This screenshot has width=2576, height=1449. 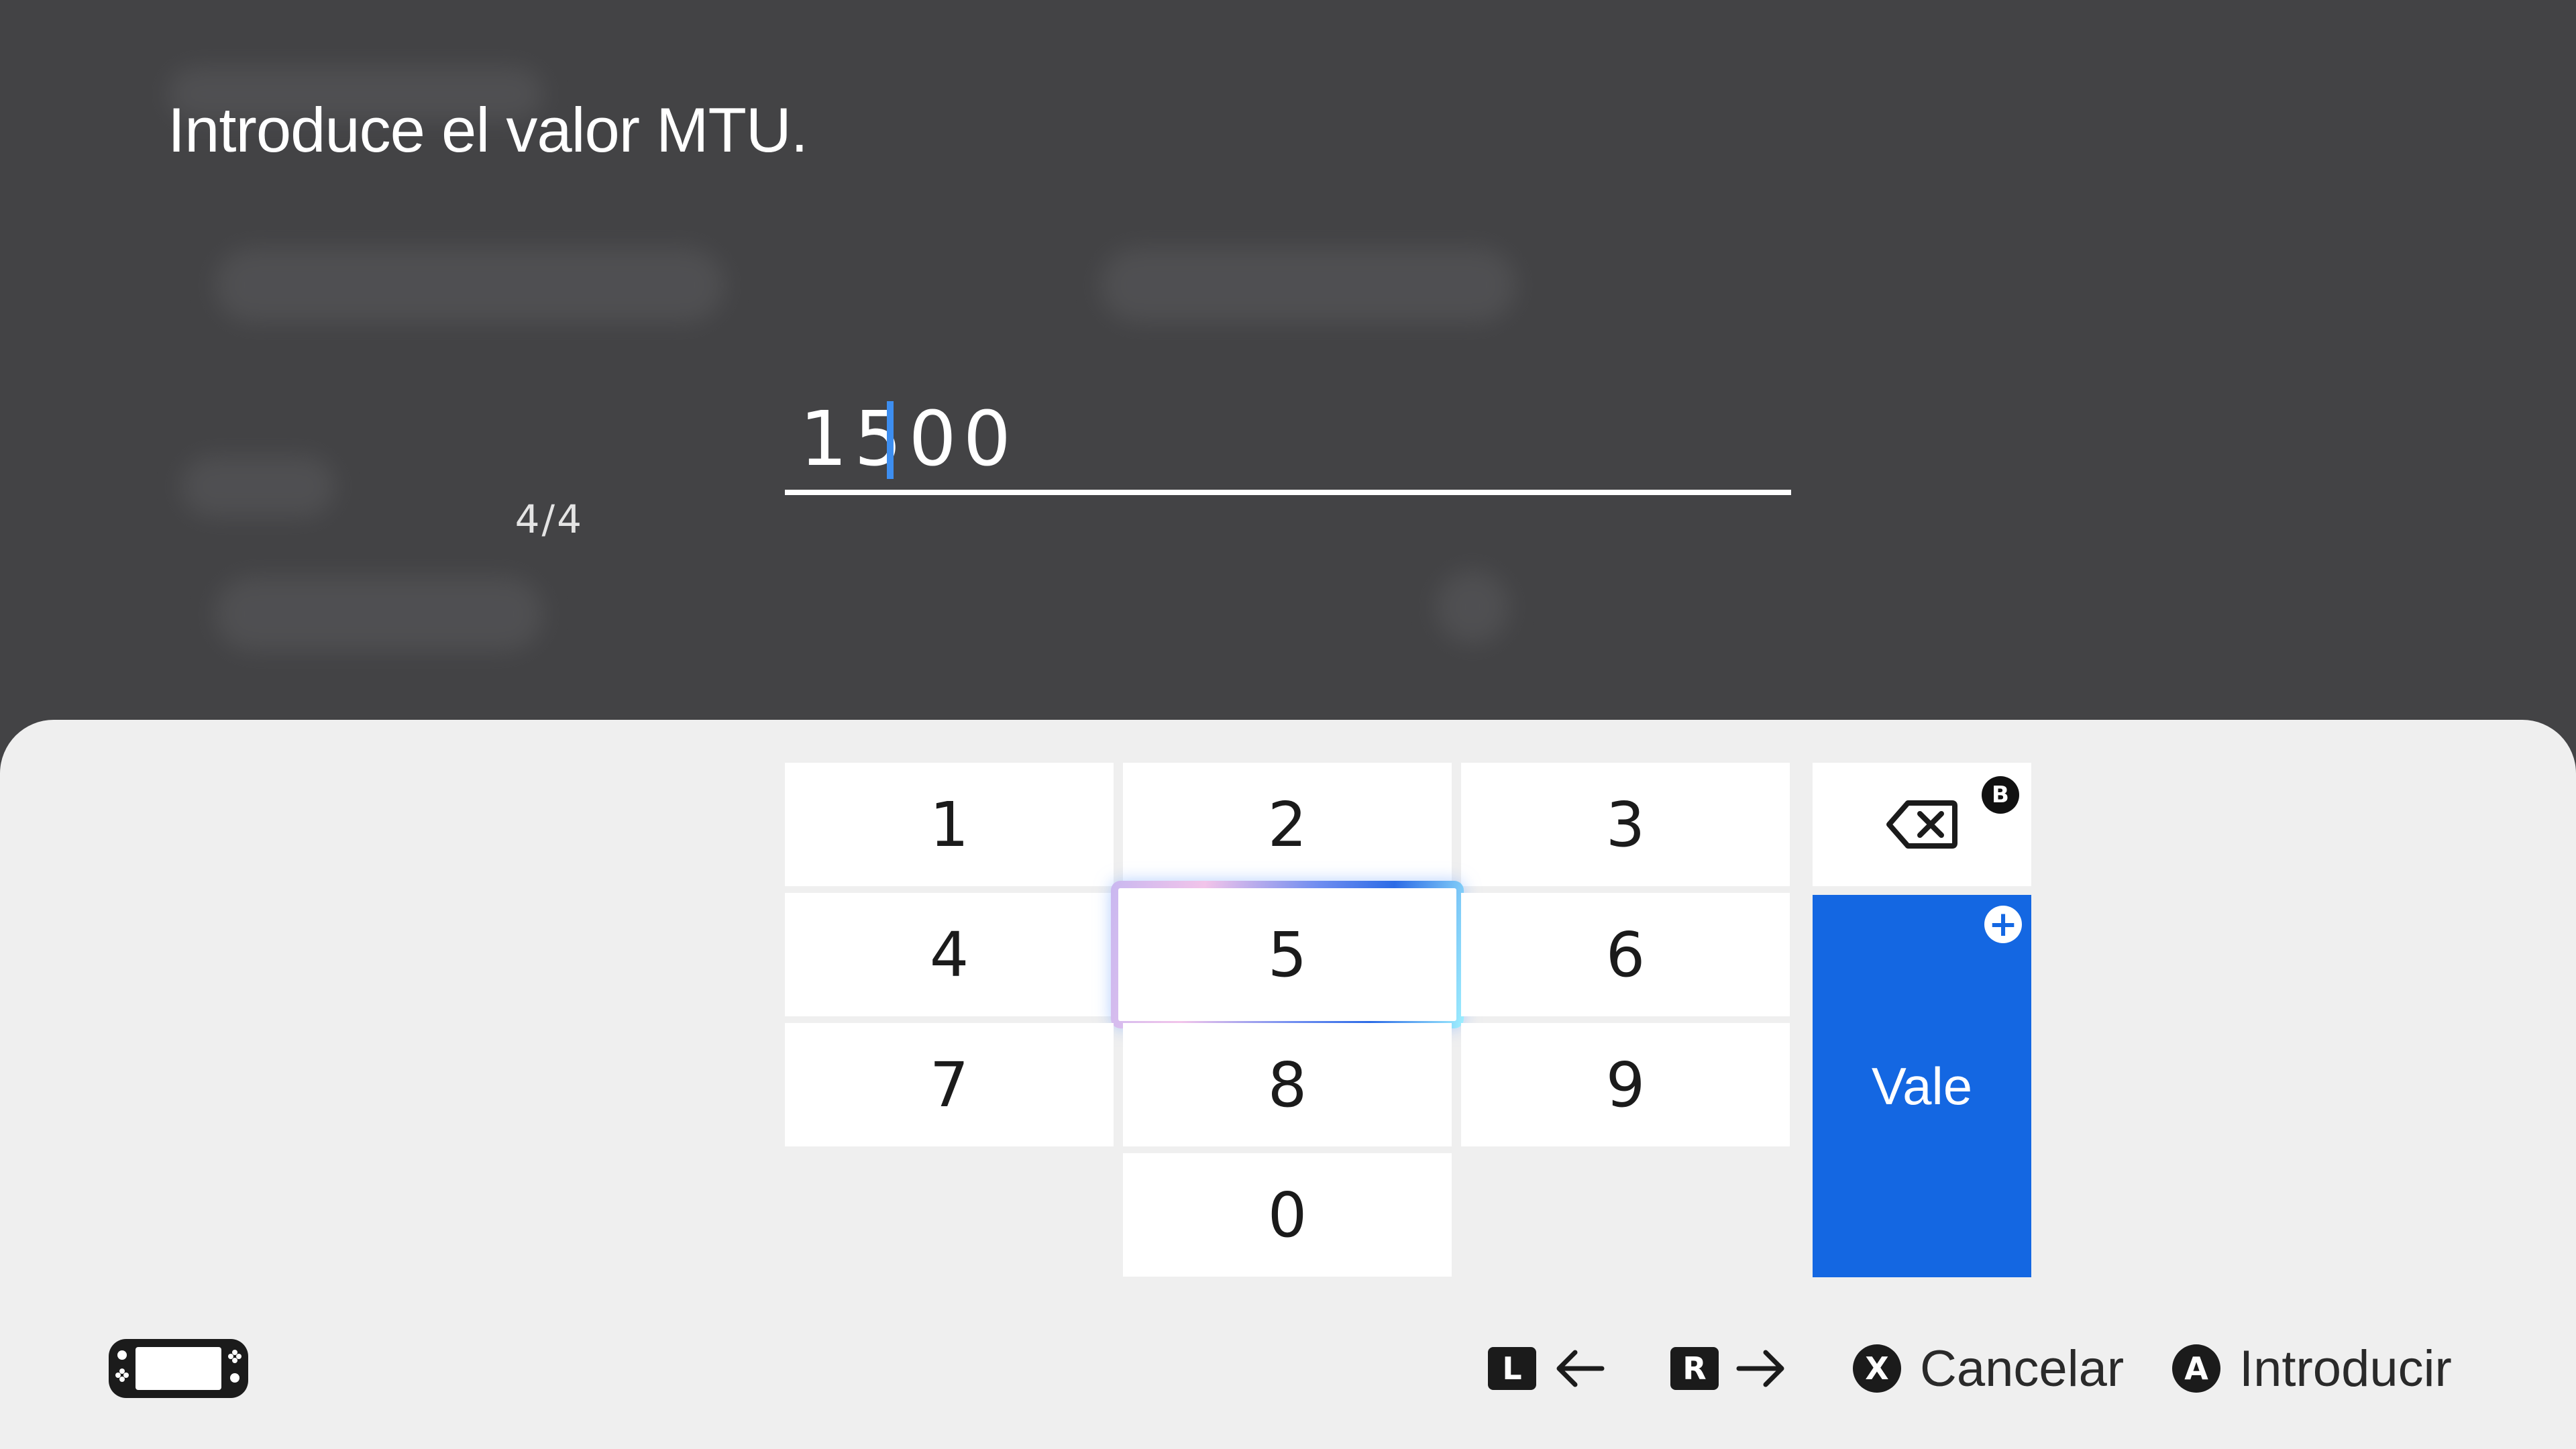 What do you see at coordinates (1729, 1368) in the screenshot?
I see `cursor-right-hint: R` at bounding box center [1729, 1368].